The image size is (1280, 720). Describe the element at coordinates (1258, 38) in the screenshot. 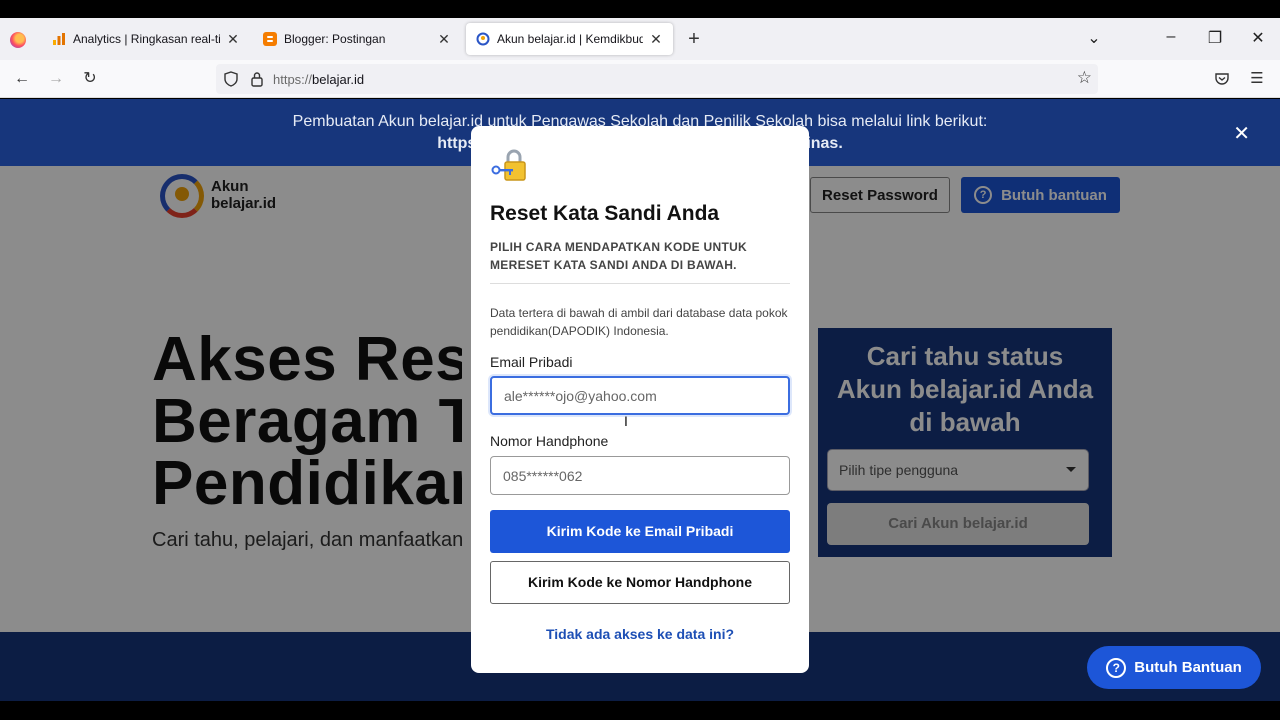

I see `close-window-icon: ✕` at that location.